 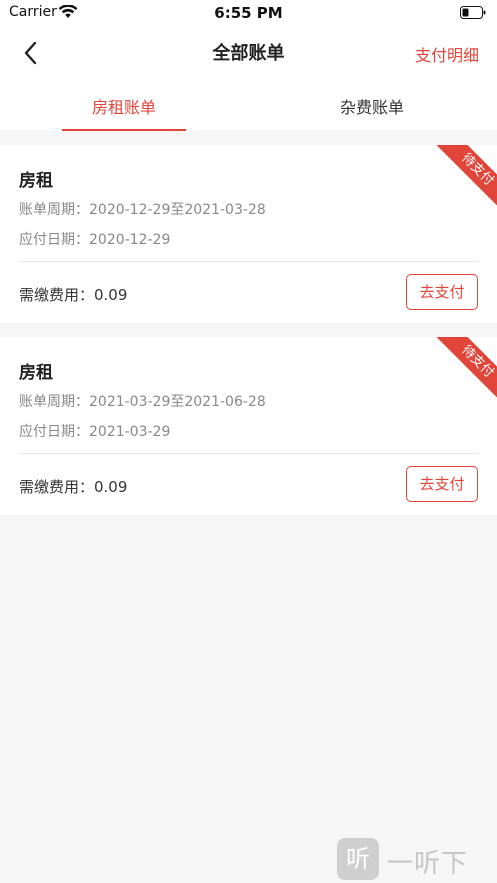 What do you see at coordinates (124, 130) in the screenshot?
I see `active-tab-indicator` at bounding box center [124, 130].